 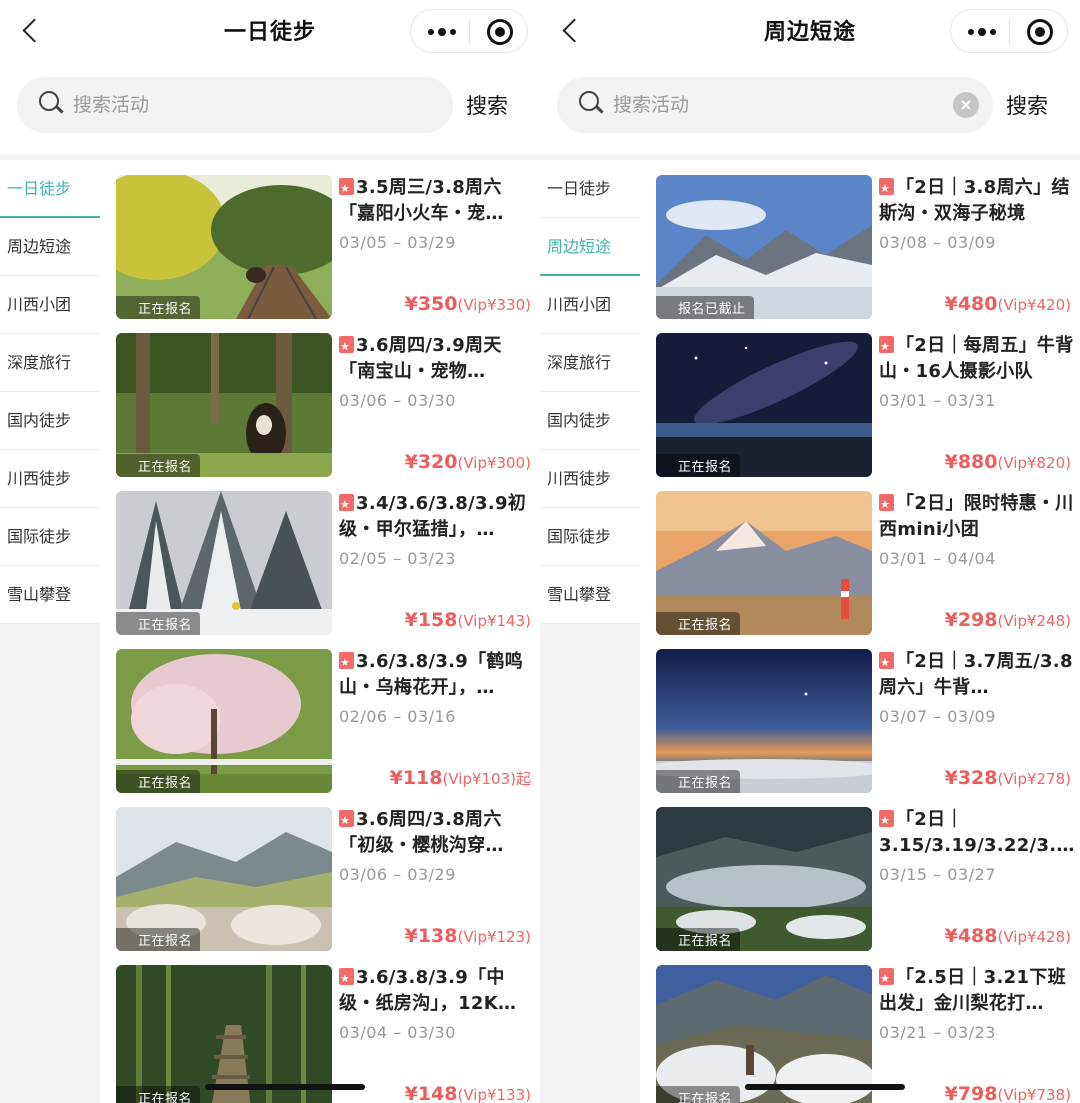 What do you see at coordinates (1007, 304) in the screenshot?
I see `activity-price: ¥480(Vip¥420)` at bounding box center [1007, 304].